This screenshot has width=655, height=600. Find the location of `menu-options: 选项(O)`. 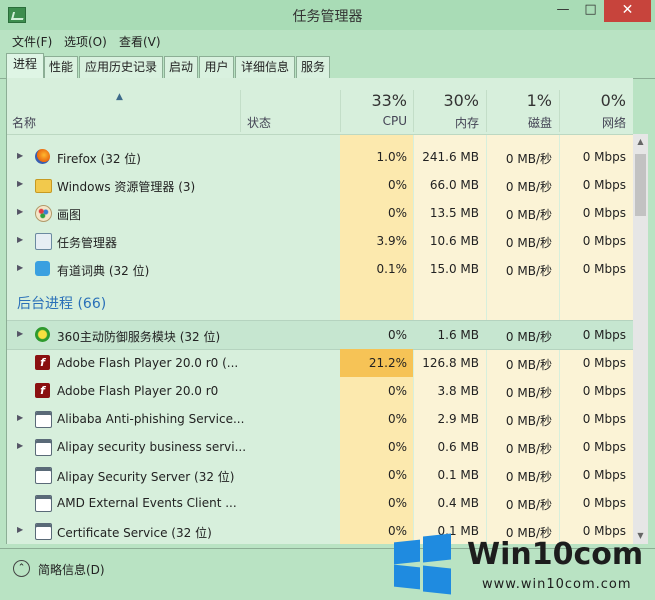

menu-options: 选项(O) is located at coordinates (85, 41).